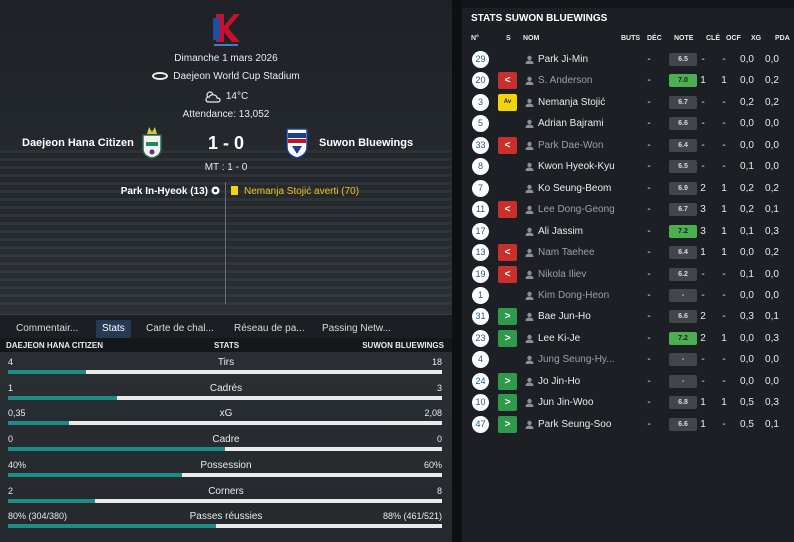  What do you see at coordinates (628, 424) in the screenshot?
I see `player-row: 47 > Park Seung-Soo -1-0,5 0,1 6.6` at bounding box center [628, 424].